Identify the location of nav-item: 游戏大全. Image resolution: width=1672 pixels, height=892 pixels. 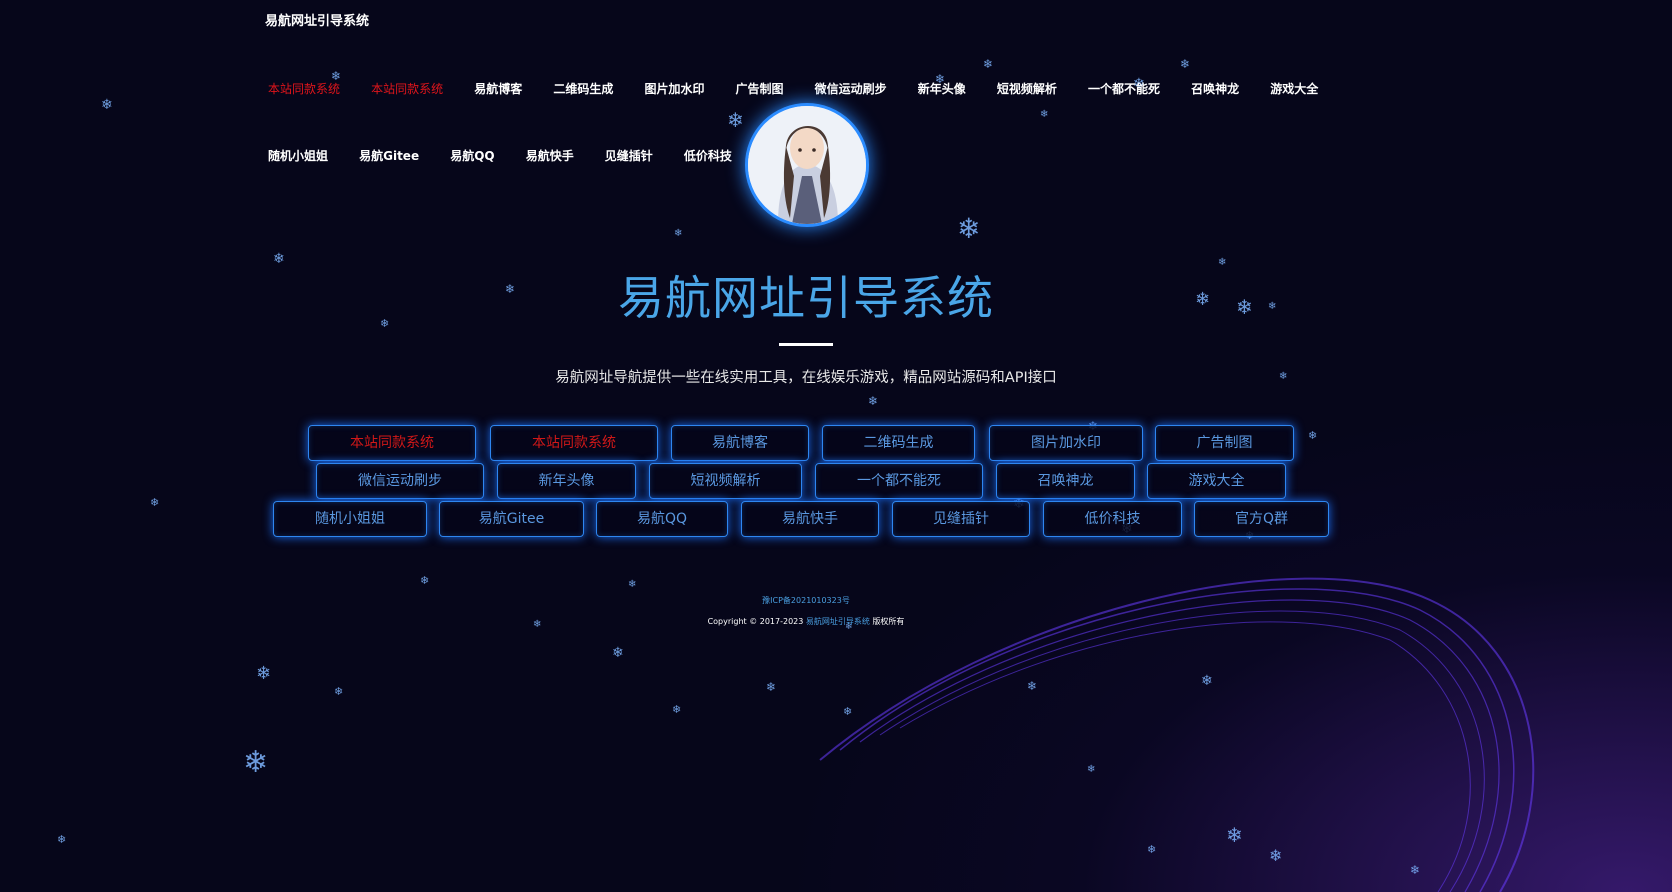
(1294, 88).